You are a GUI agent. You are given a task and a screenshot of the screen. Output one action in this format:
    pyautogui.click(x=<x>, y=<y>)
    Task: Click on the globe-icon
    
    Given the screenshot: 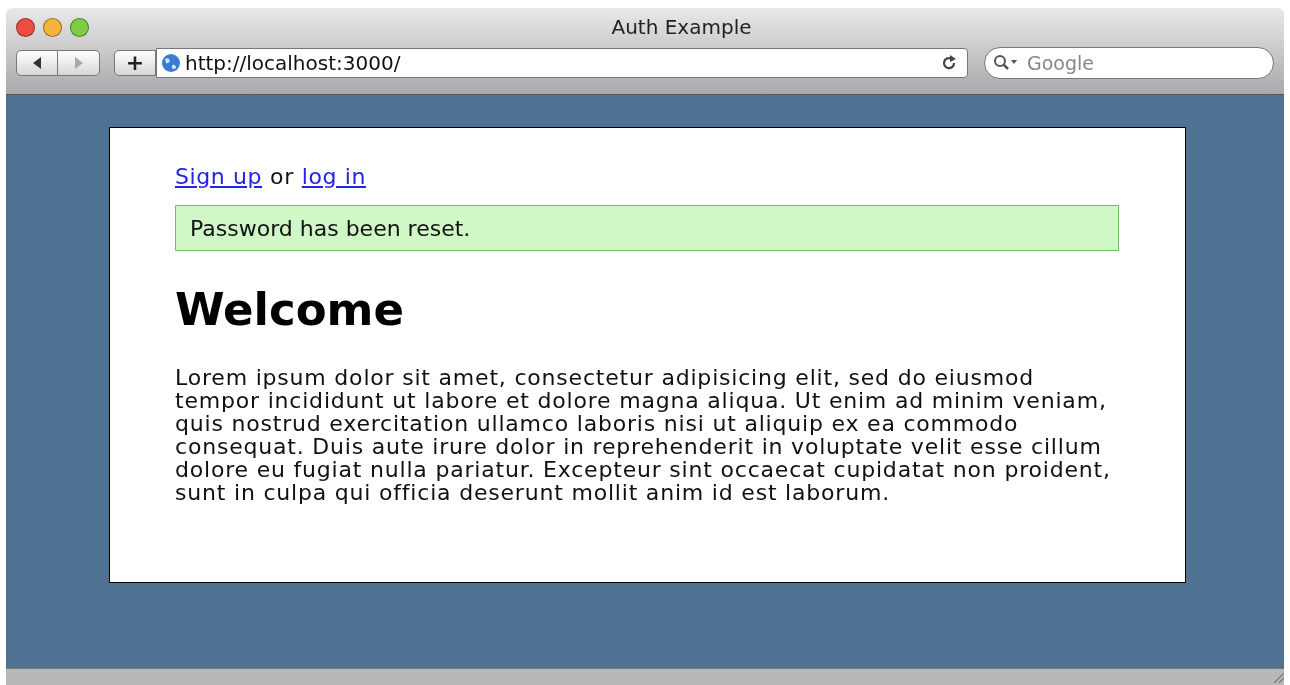 What is the action you would take?
    pyautogui.click(x=171, y=63)
    